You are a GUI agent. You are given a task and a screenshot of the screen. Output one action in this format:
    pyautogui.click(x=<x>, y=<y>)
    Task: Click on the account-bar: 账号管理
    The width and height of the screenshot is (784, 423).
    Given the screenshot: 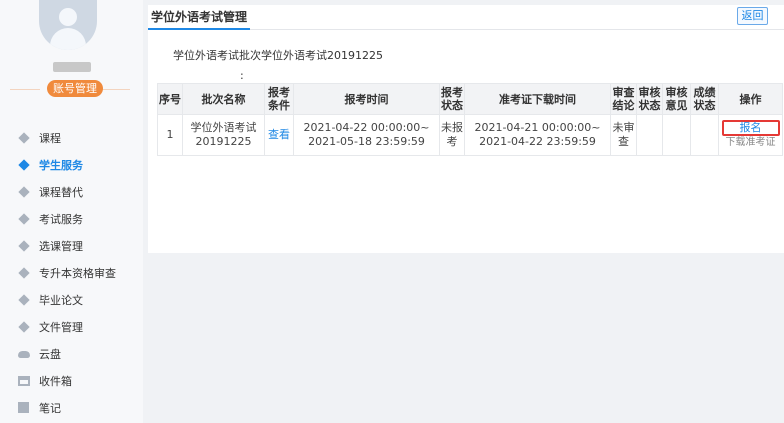 What is the action you would take?
    pyautogui.click(x=70, y=89)
    